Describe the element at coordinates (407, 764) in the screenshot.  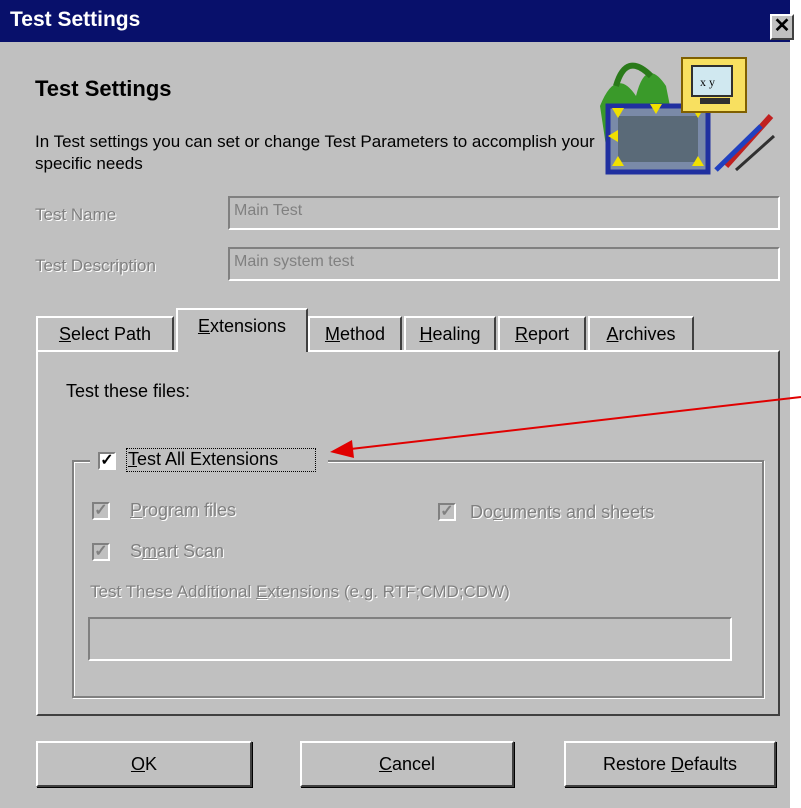
I see `cancel-button: Cancel` at that location.